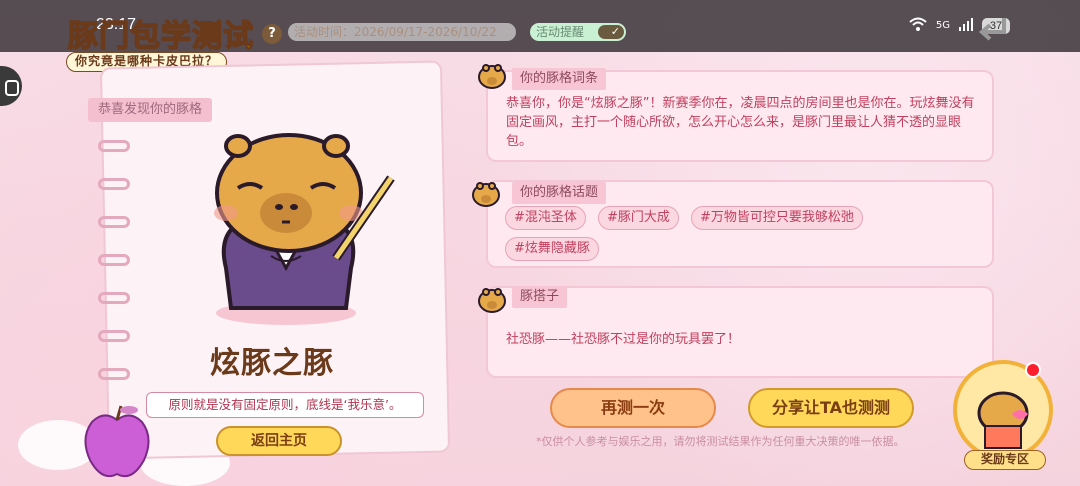 Image resolution: width=1080 pixels, height=486 pixels. Describe the element at coordinates (777, 218) in the screenshot. I see `topic-tag: #万物皆可控只要我够松弛` at that location.